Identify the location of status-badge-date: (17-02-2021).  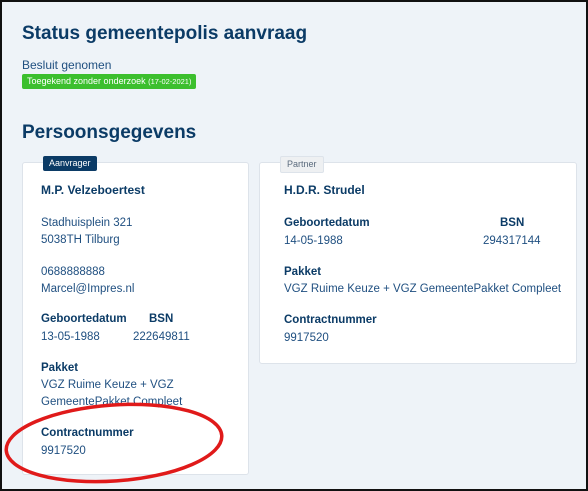
(170, 81).